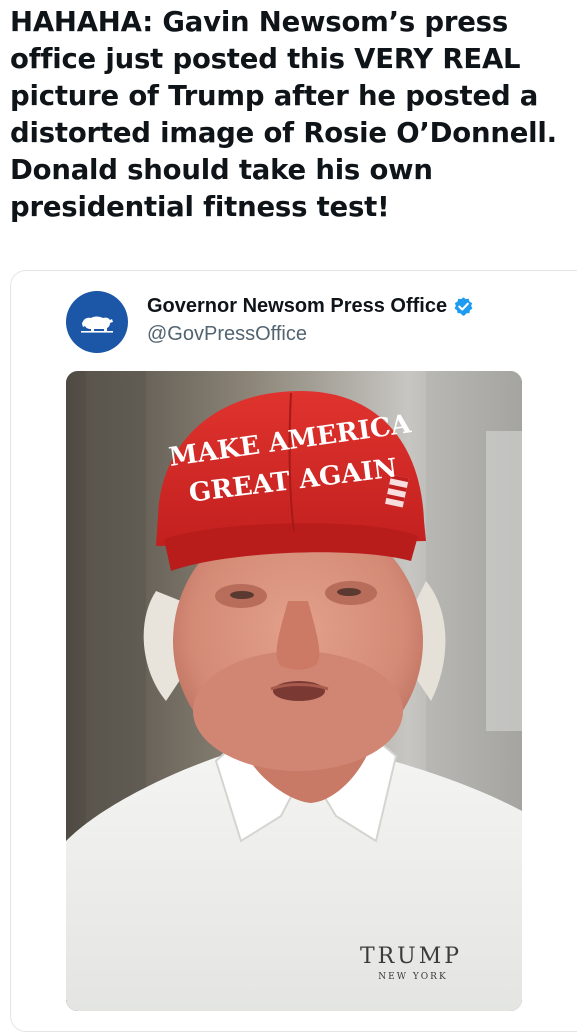 The height and width of the screenshot is (1032, 577). Describe the element at coordinates (297, 306) in the screenshot. I see `author-name: Governor Newsom Press Office` at that location.